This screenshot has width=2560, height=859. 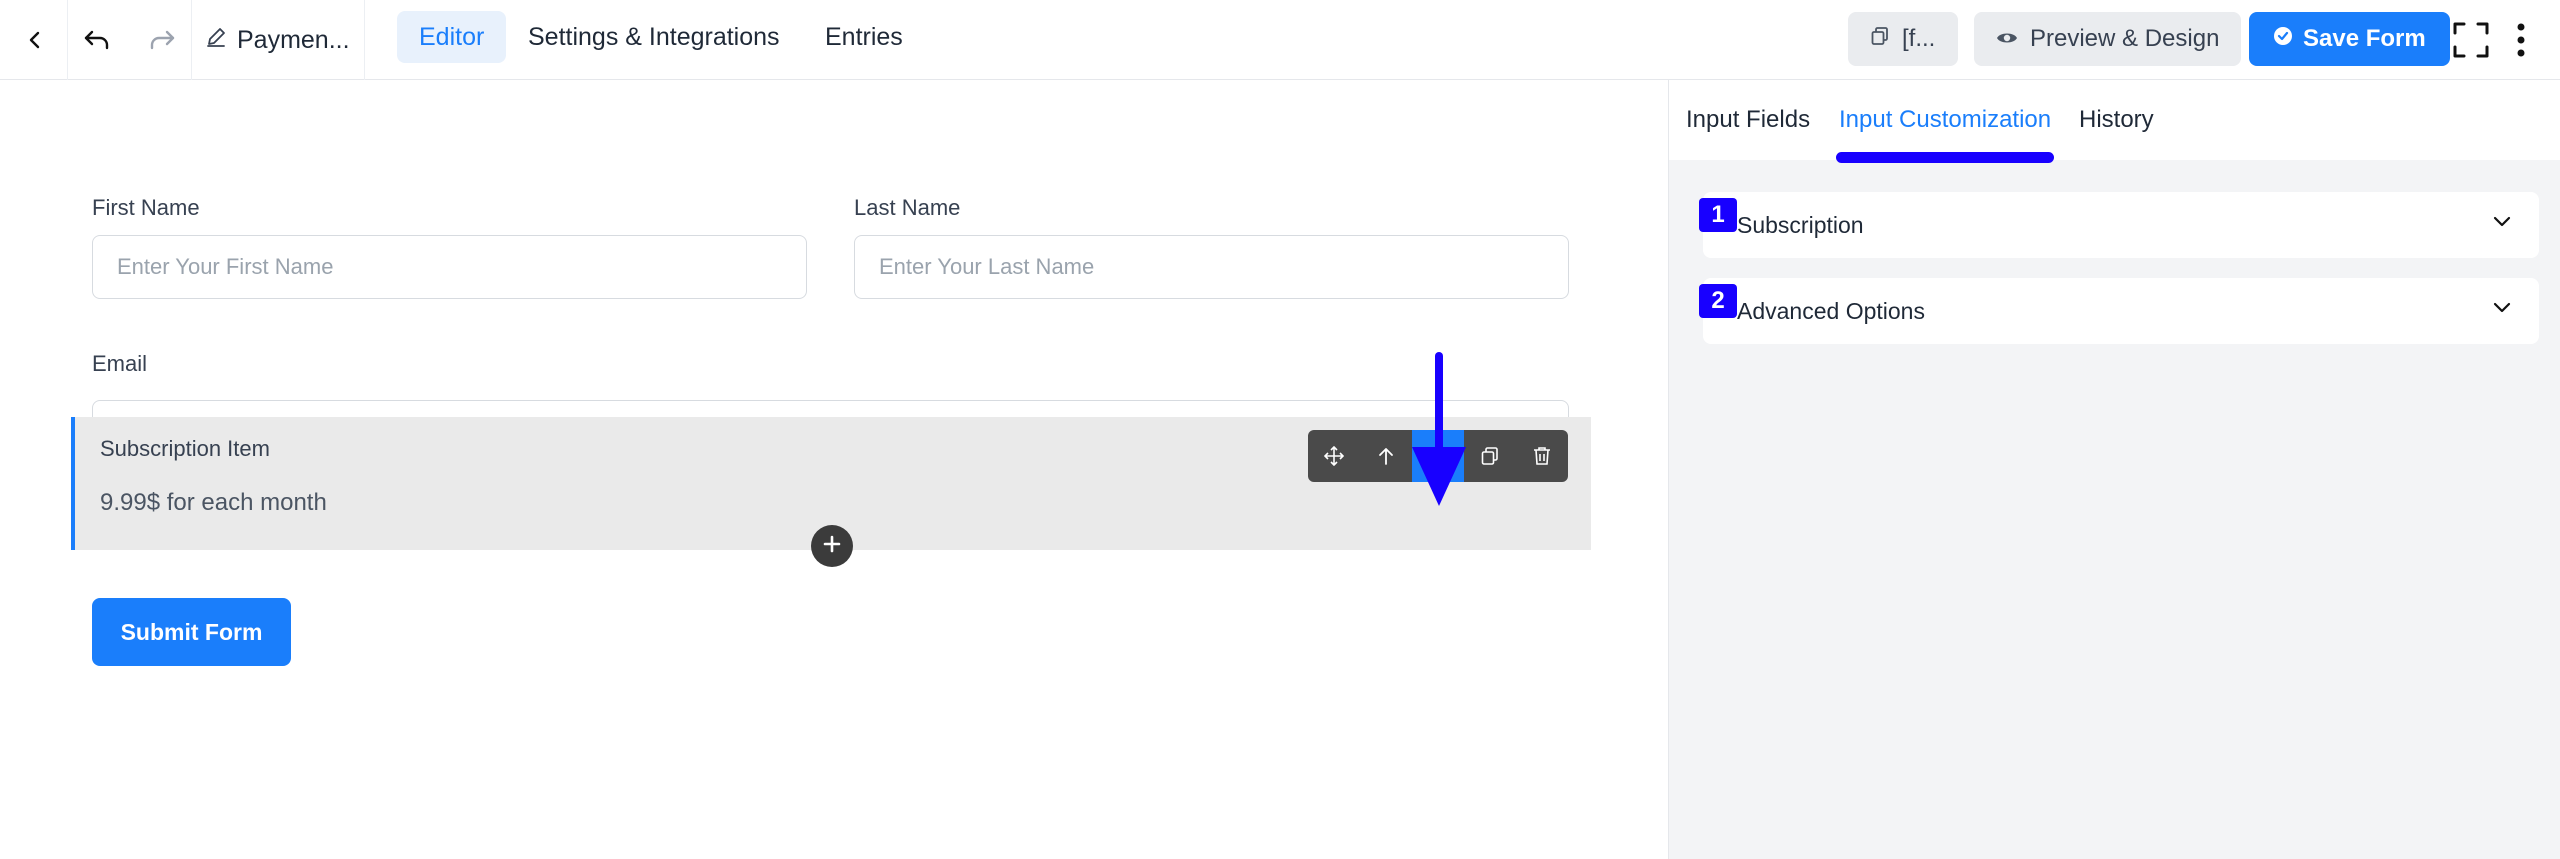 What do you see at coordinates (1800, 224) in the screenshot?
I see `accordion-subscription-title: Subscription` at bounding box center [1800, 224].